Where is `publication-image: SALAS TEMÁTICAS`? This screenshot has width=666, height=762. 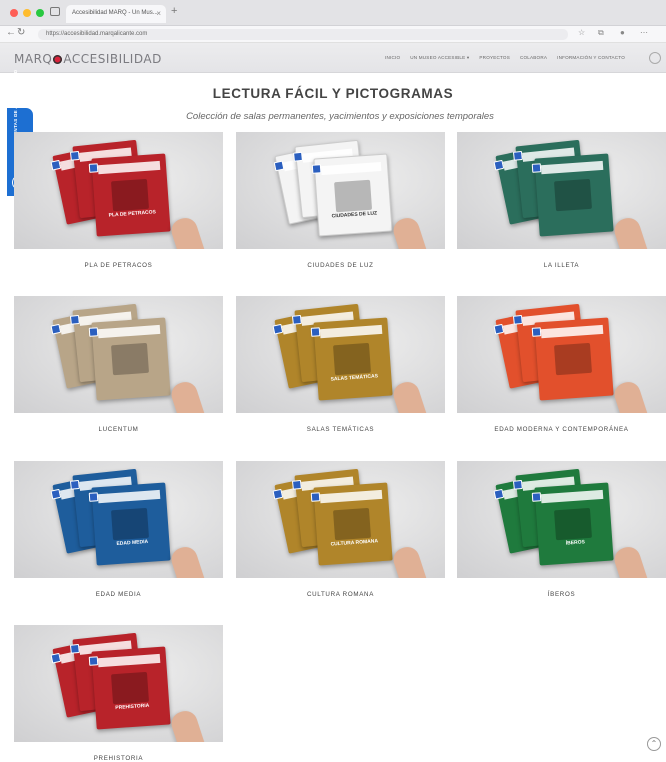
publication-image: SALAS TEMÁTICAS is located at coordinates (340, 354).